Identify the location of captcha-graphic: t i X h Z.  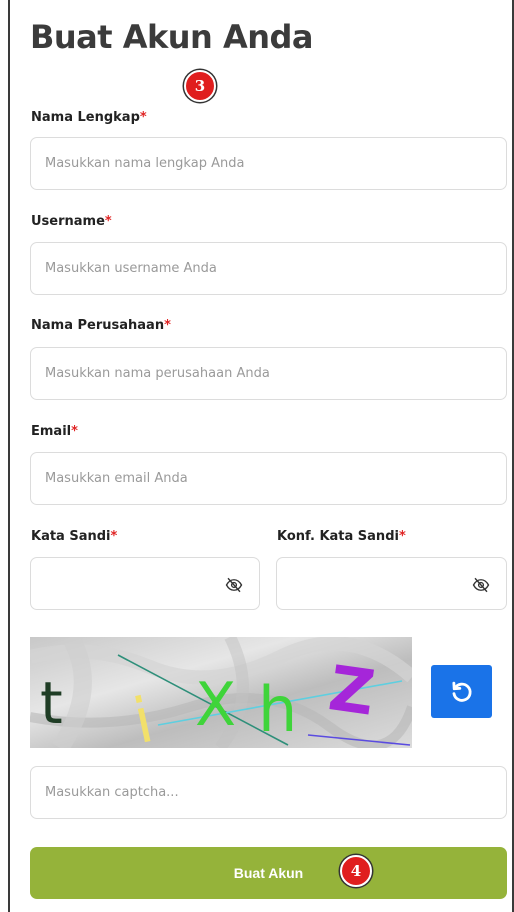
(221, 692).